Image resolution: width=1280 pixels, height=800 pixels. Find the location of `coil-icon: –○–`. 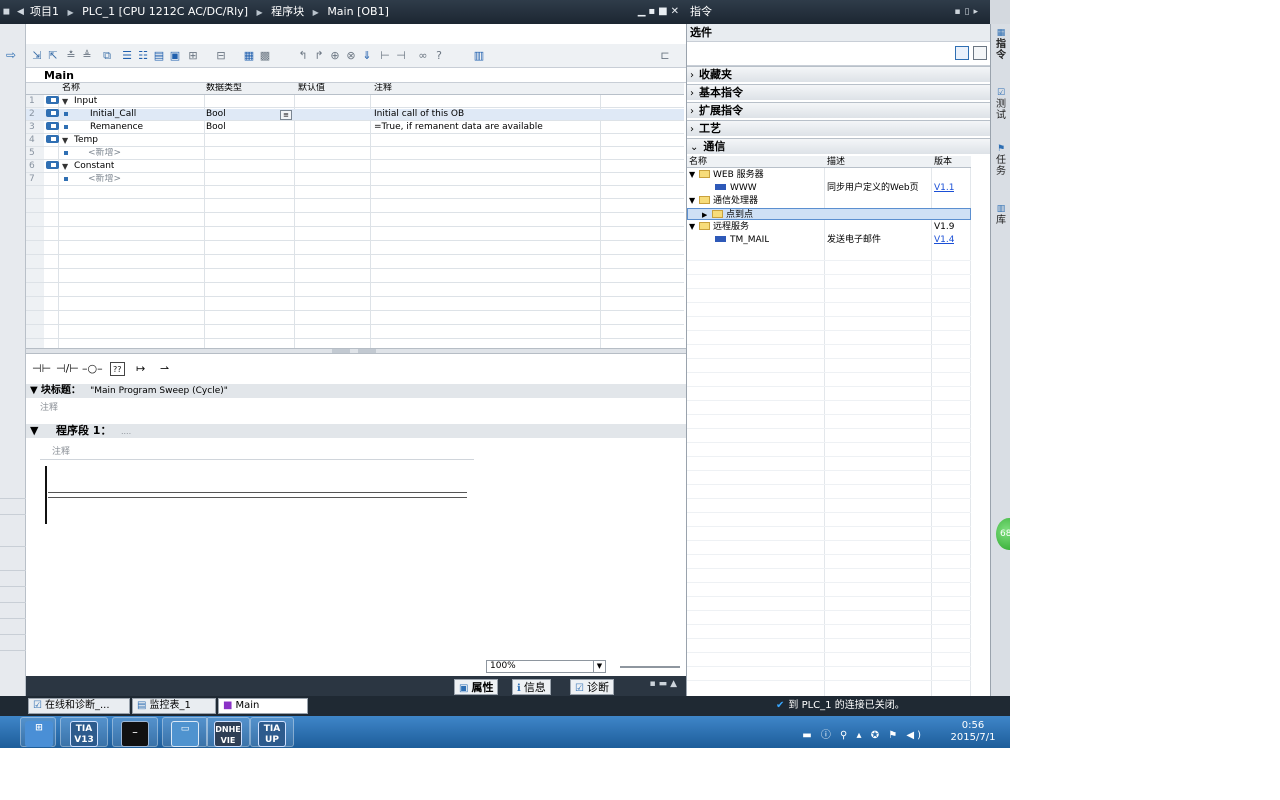

coil-icon: –○– is located at coordinates (92, 369).